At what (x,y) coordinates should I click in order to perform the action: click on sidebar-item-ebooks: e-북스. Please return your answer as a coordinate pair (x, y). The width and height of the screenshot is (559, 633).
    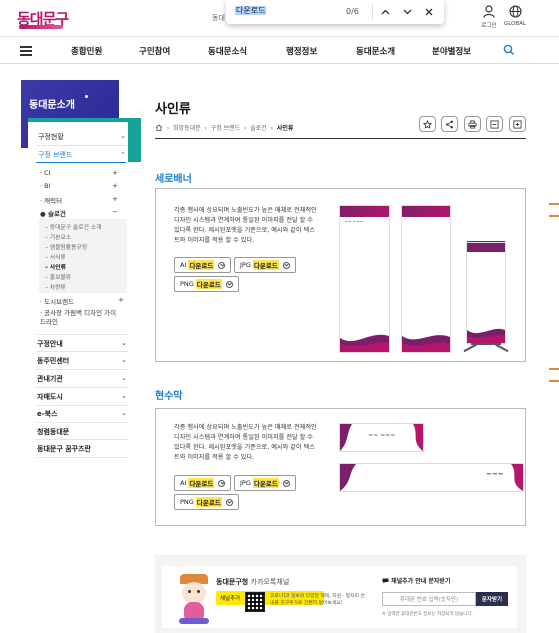
    Looking at the image, I should click on (47, 414).